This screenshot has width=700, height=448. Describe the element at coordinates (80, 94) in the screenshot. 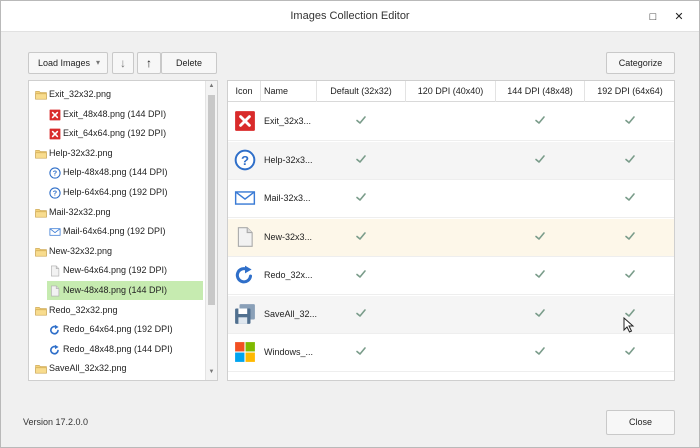

I see `tree-item-label: Exit_32x32.png` at that location.